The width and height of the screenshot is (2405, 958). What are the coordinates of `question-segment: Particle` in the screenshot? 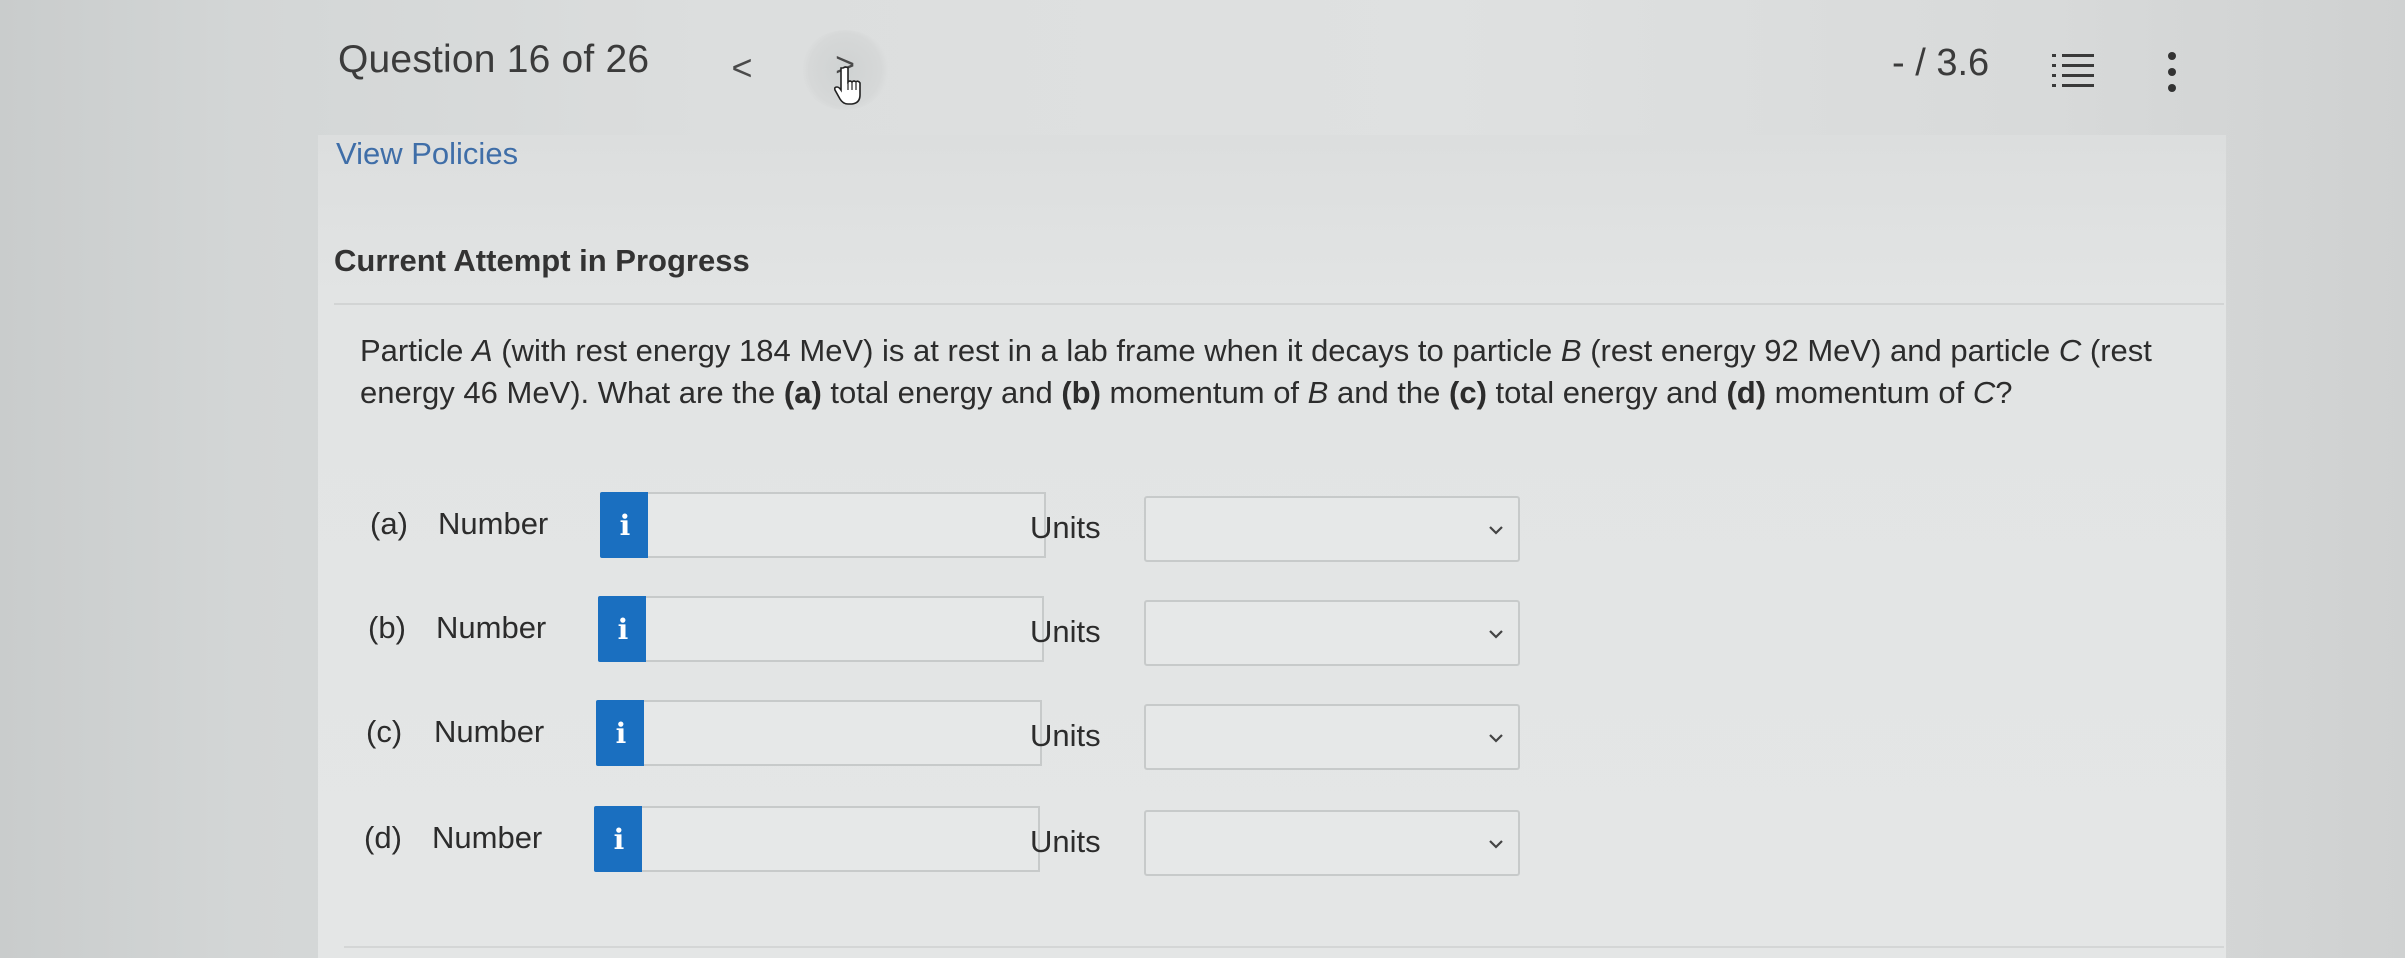 It's located at (416, 350).